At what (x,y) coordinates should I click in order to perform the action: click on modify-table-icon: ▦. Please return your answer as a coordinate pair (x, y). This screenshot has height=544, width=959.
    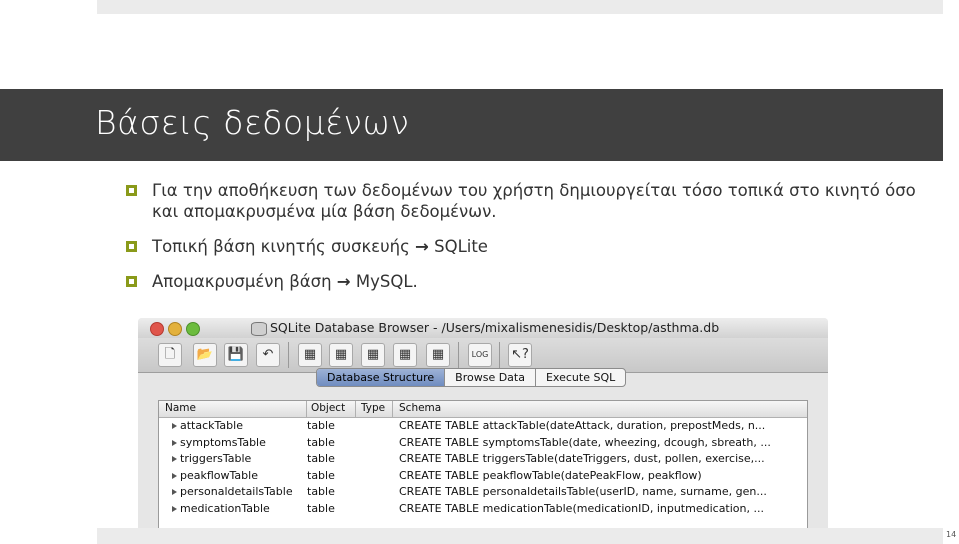
    Looking at the image, I should click on (373, 355).